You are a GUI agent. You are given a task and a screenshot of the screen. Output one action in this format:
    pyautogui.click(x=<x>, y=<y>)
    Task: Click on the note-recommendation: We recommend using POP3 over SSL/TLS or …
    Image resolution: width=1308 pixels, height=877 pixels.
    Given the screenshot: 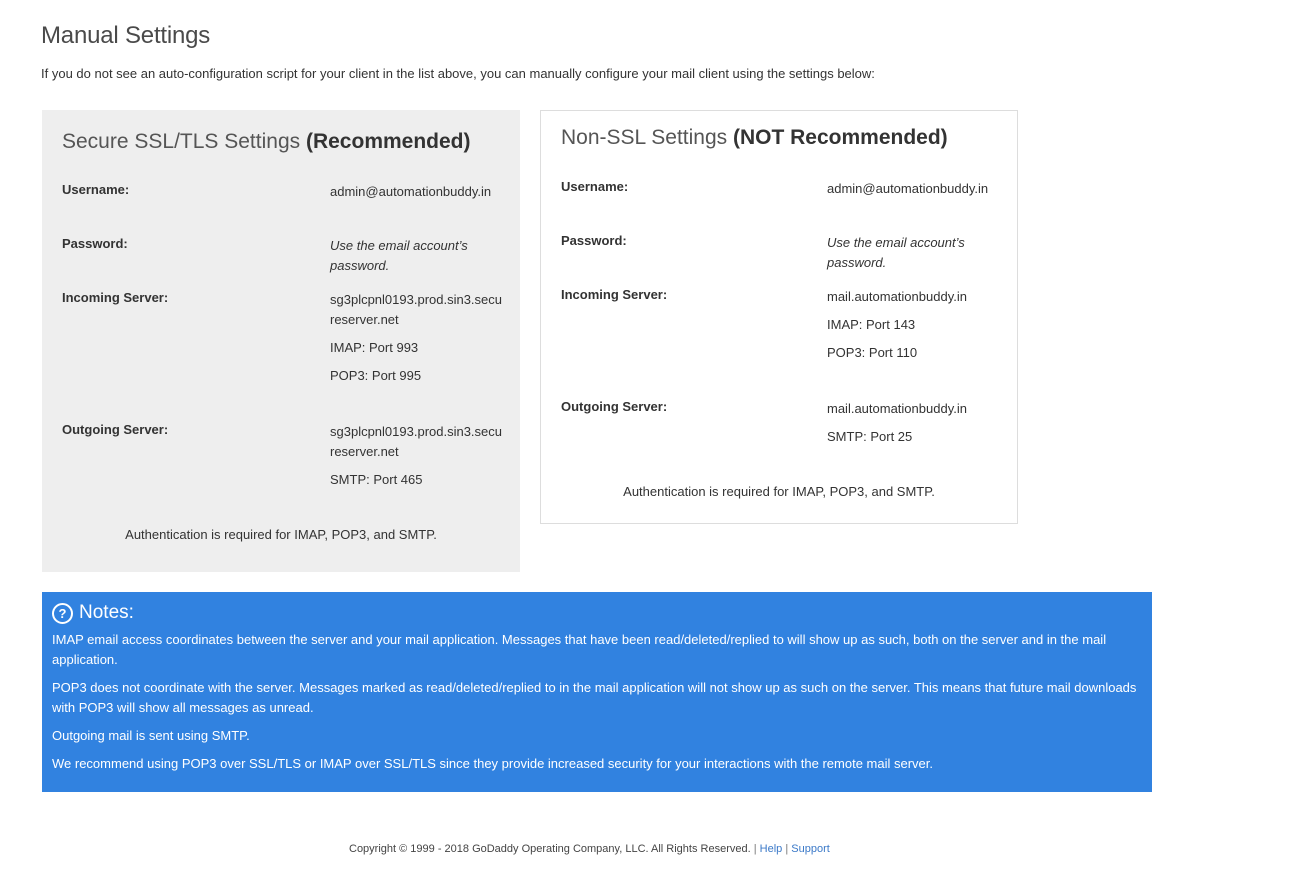 What is the action you would take?
    pyautogui.click(x=493, y=763)
    